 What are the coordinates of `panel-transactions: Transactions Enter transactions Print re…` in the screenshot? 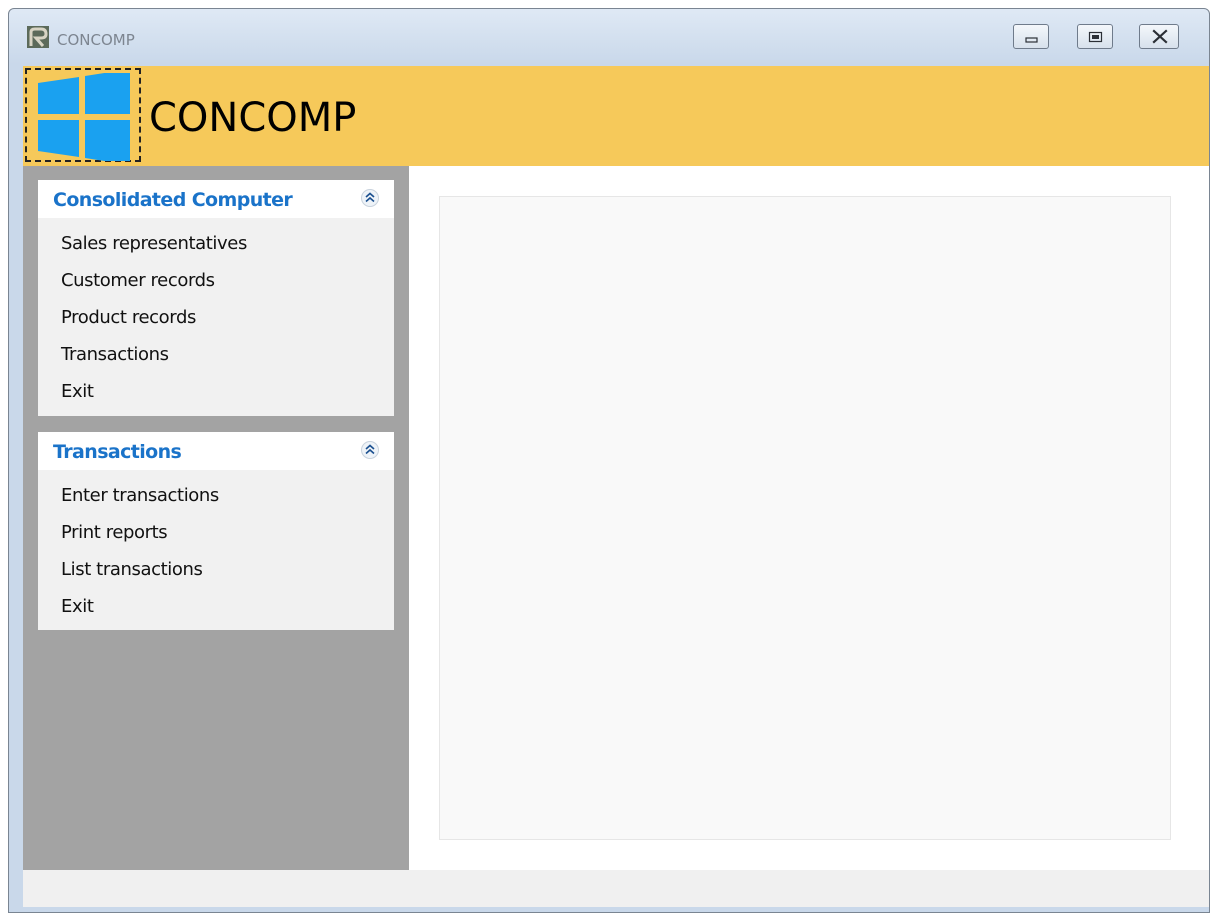 It's located at (216, 531).